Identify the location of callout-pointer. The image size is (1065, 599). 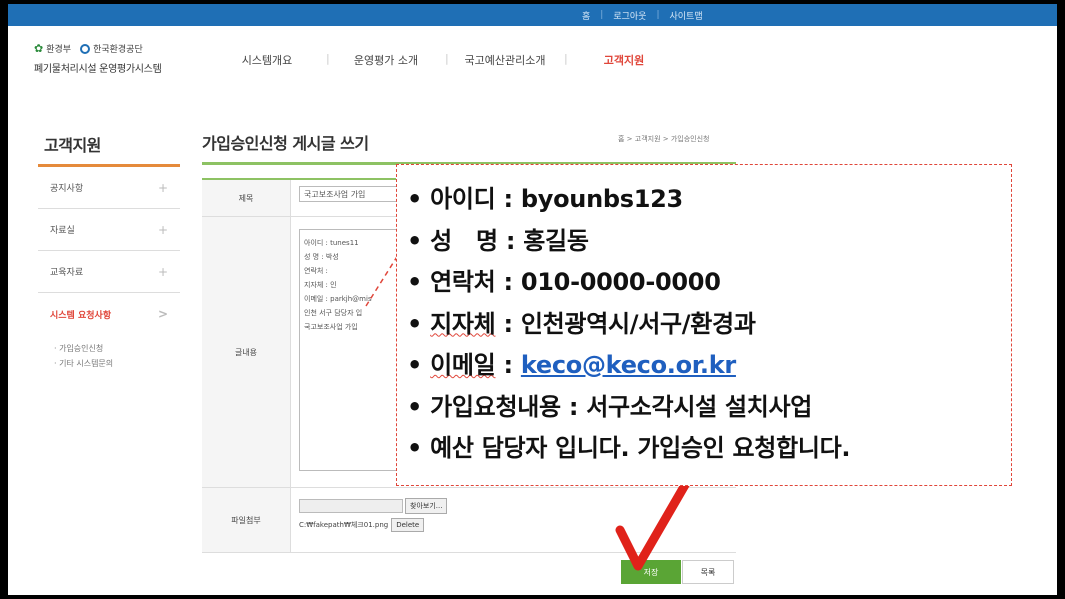
(383, 279).